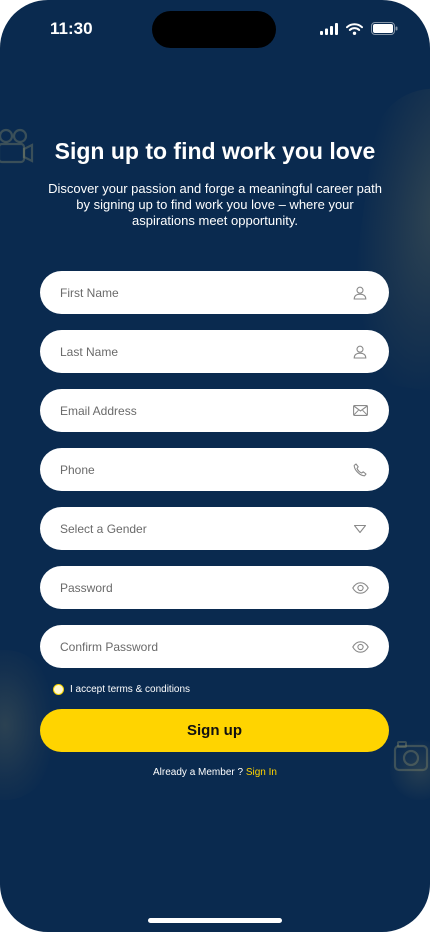 The height and width of the screenshot is (932, 430). I want to click on terms-label: I accept terms & conditions, so click(130, 689).